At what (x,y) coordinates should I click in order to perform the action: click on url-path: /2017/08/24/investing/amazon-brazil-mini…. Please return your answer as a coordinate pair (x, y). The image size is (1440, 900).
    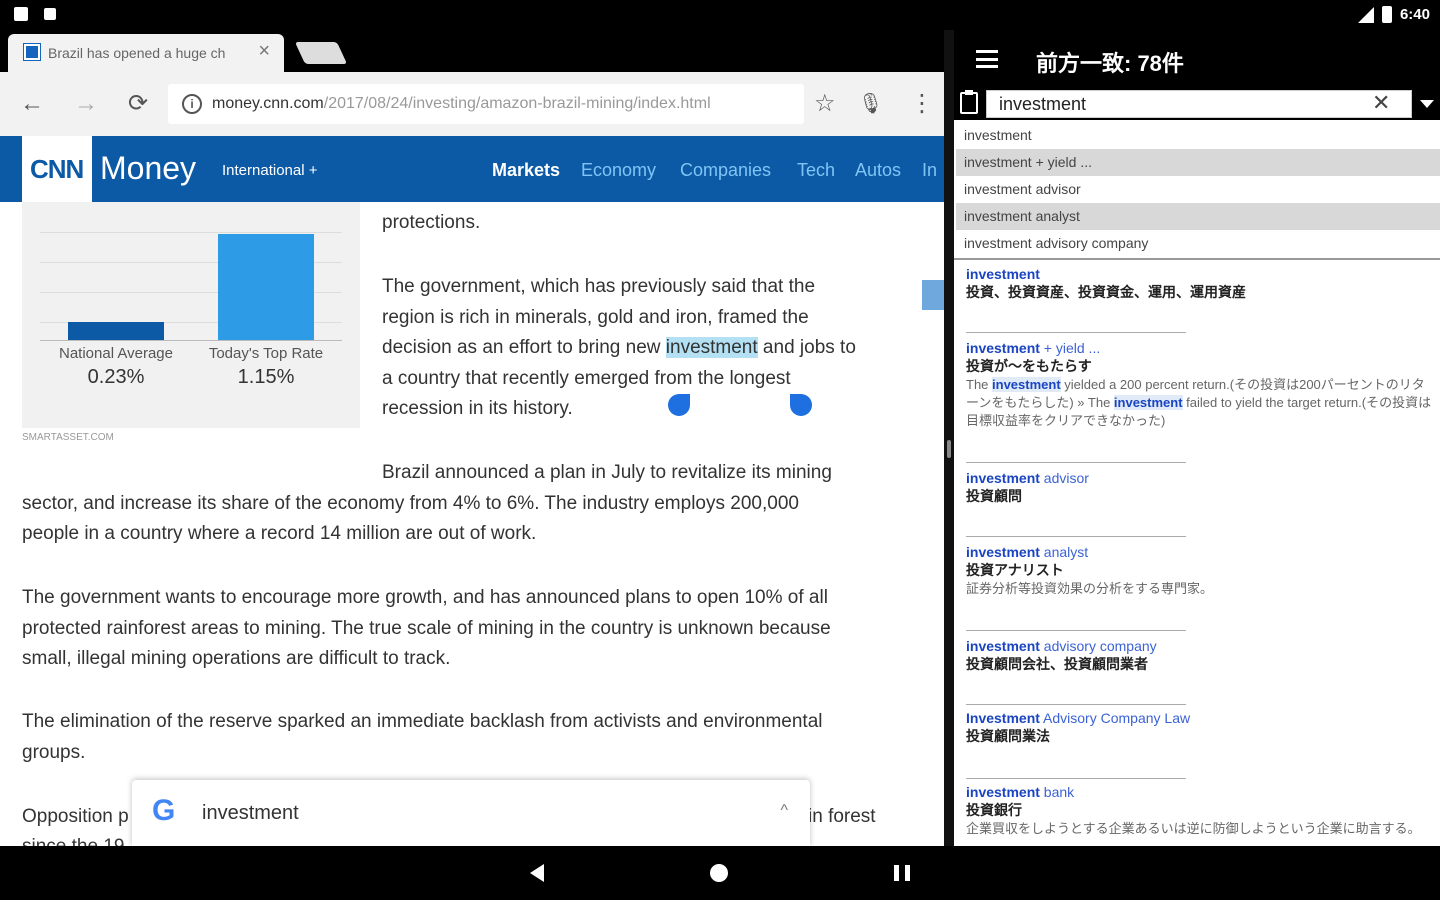
    Looking at the image, I should click on (517, 103).